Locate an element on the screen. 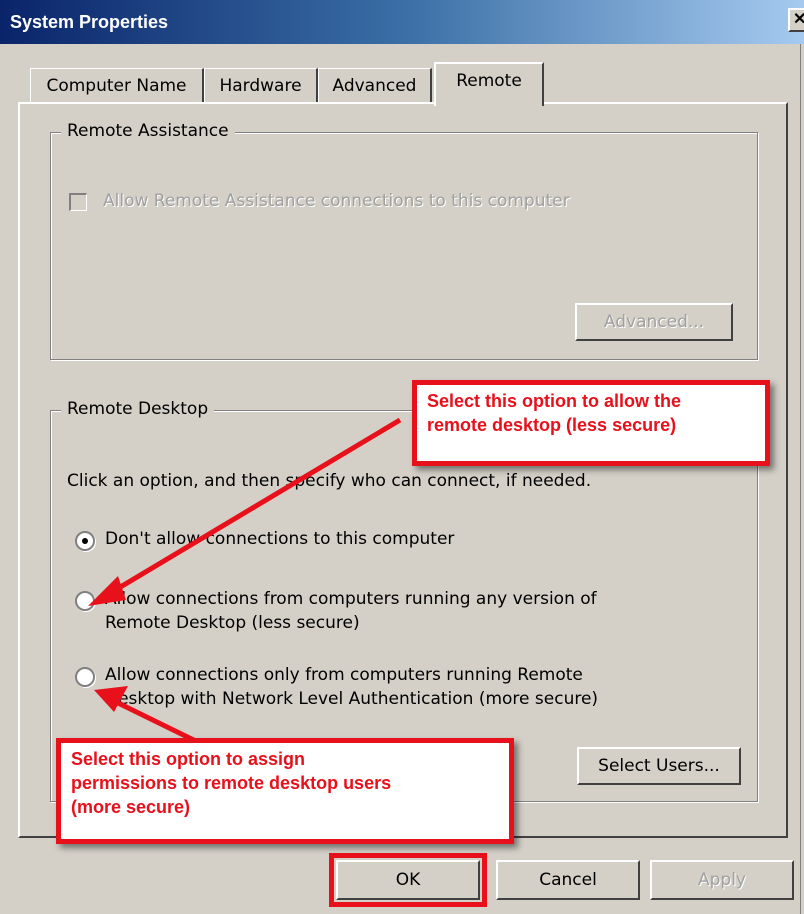 Image resolution: width=804 pixels, height=914 pixels. tab-remote: Remote is located at coordinates (489, 84).